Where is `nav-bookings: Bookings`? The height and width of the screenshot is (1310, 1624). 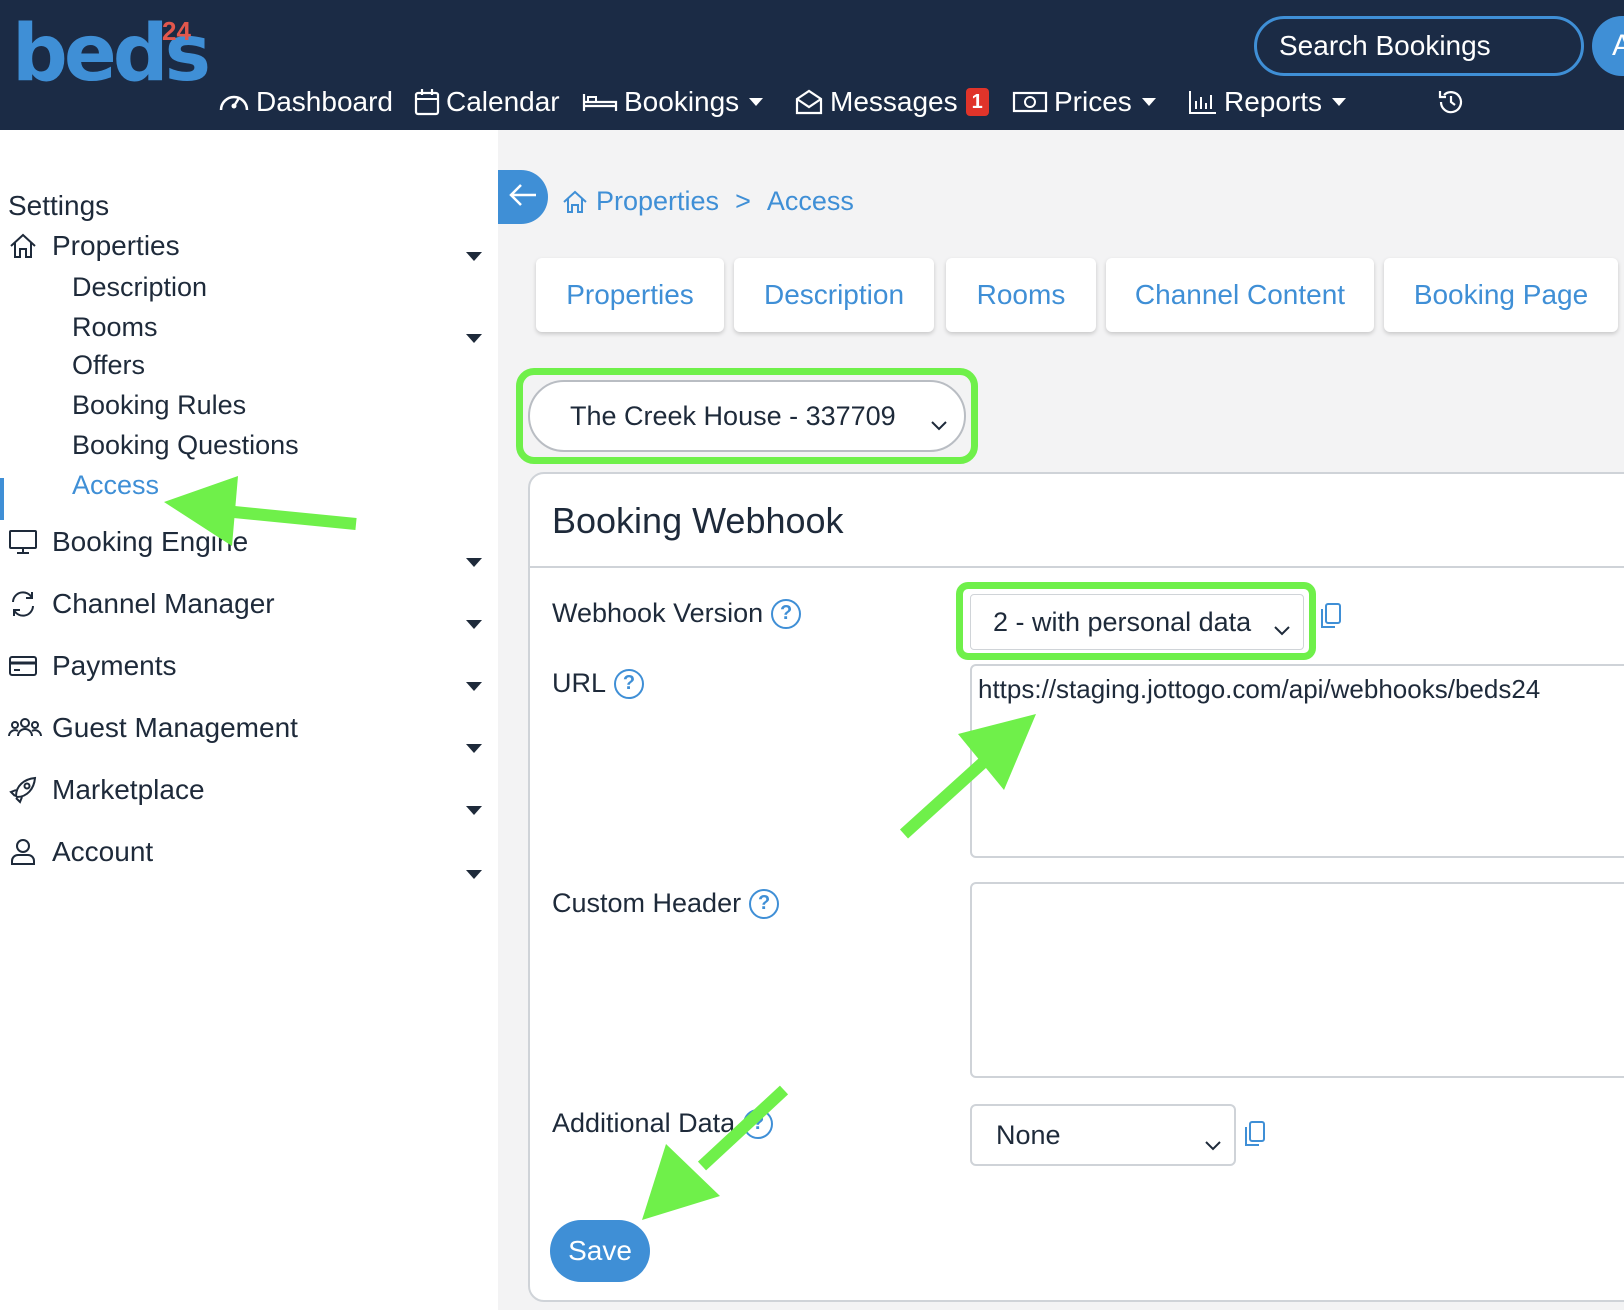
nav-bookings: Bookings is located at coordinates (673, 102).